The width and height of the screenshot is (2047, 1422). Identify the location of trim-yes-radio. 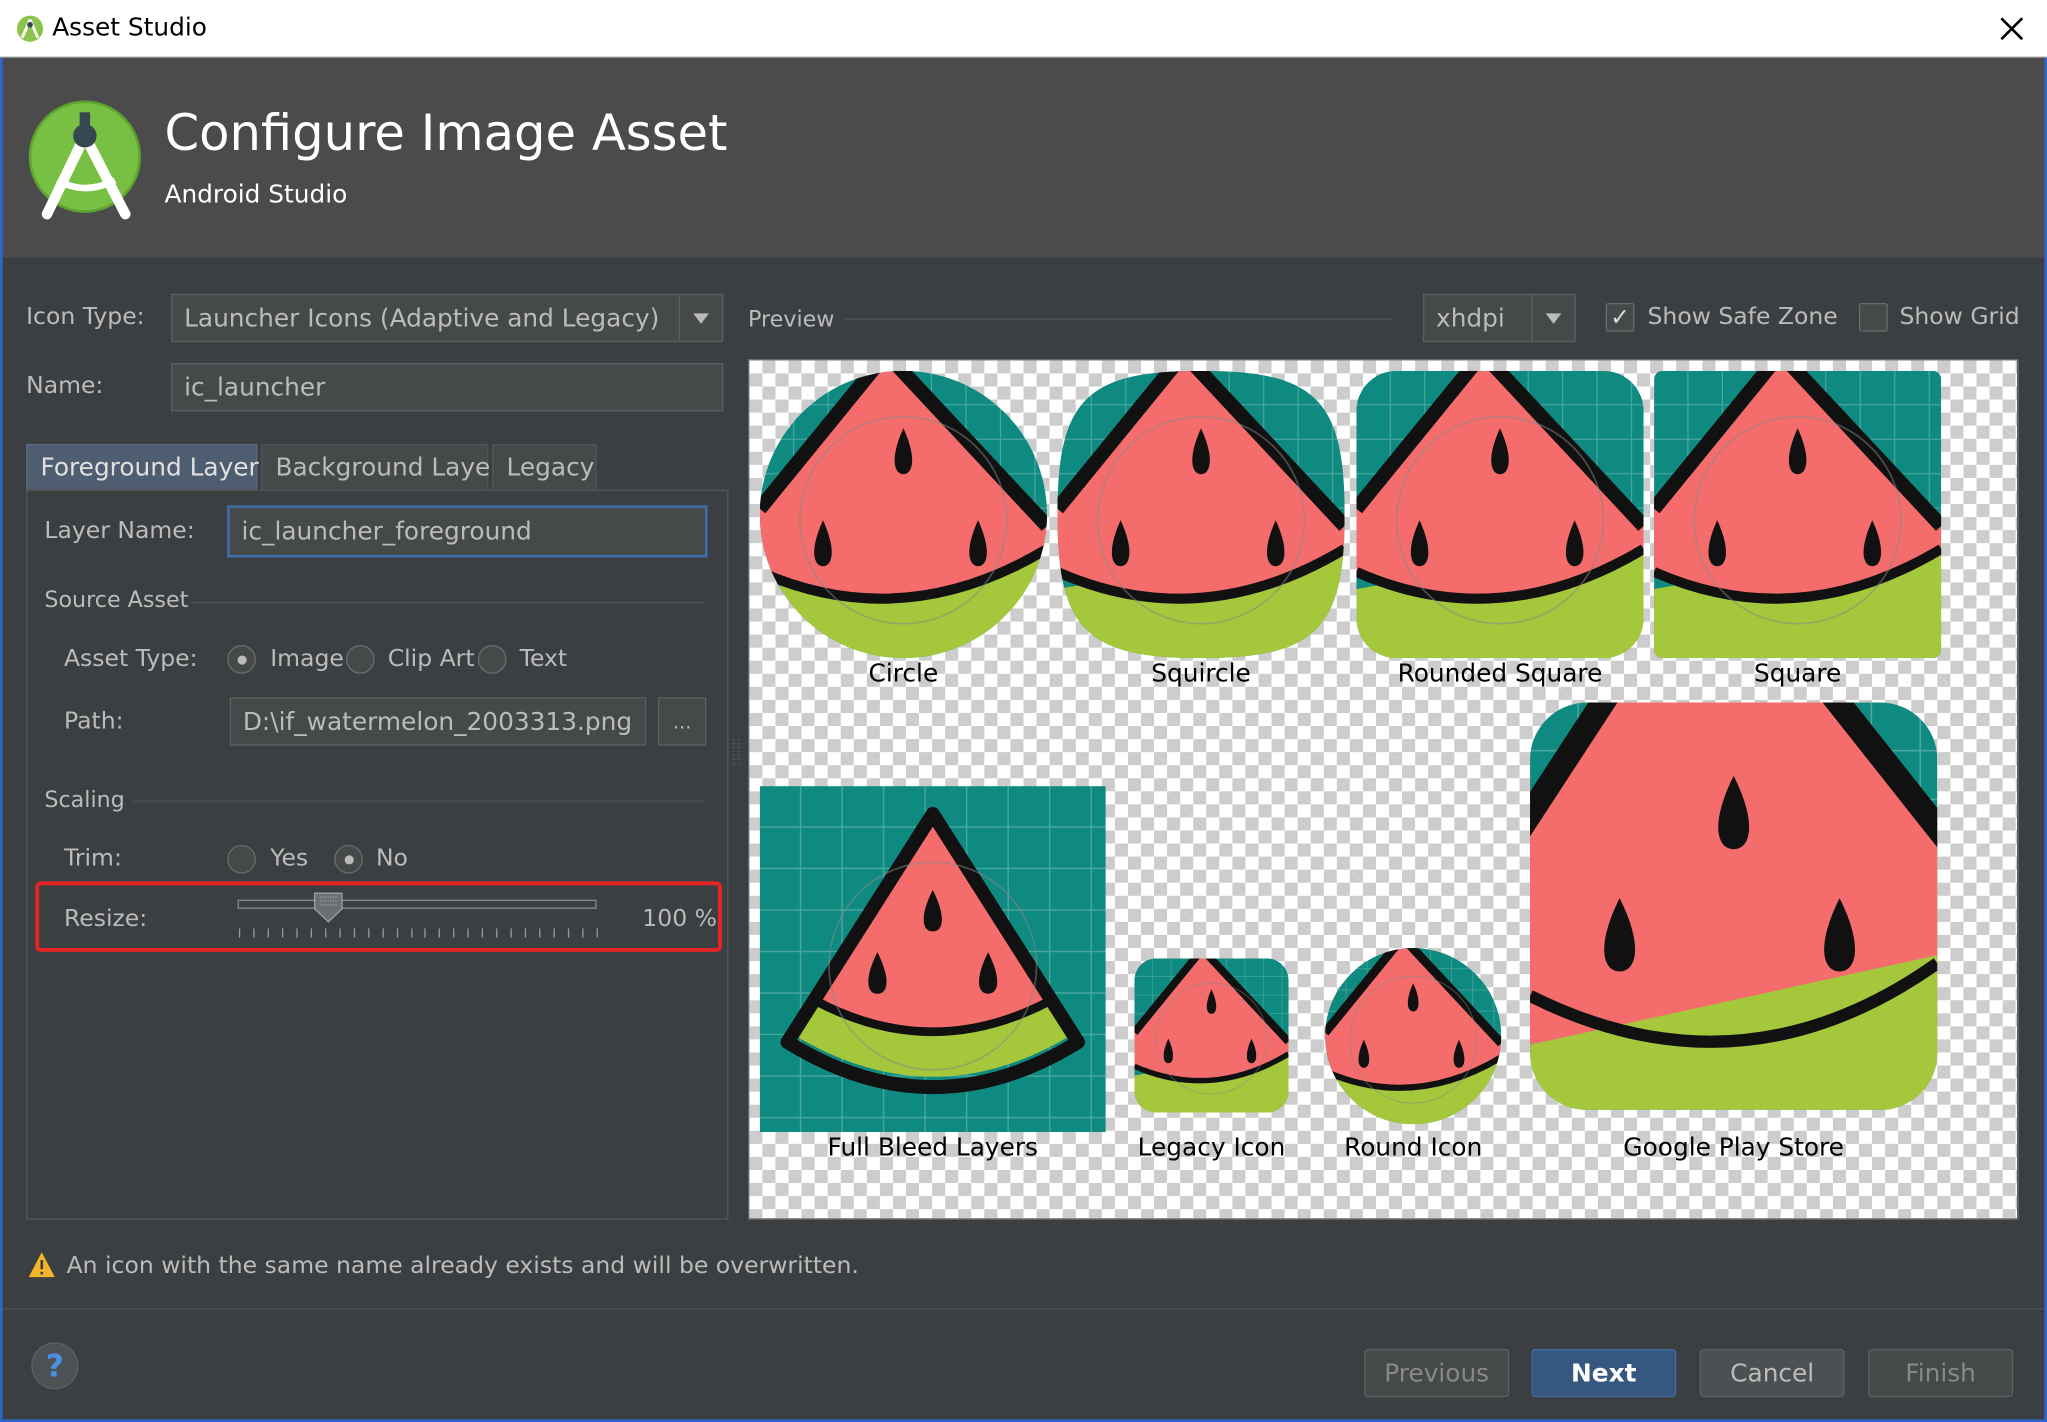
(241, 859).